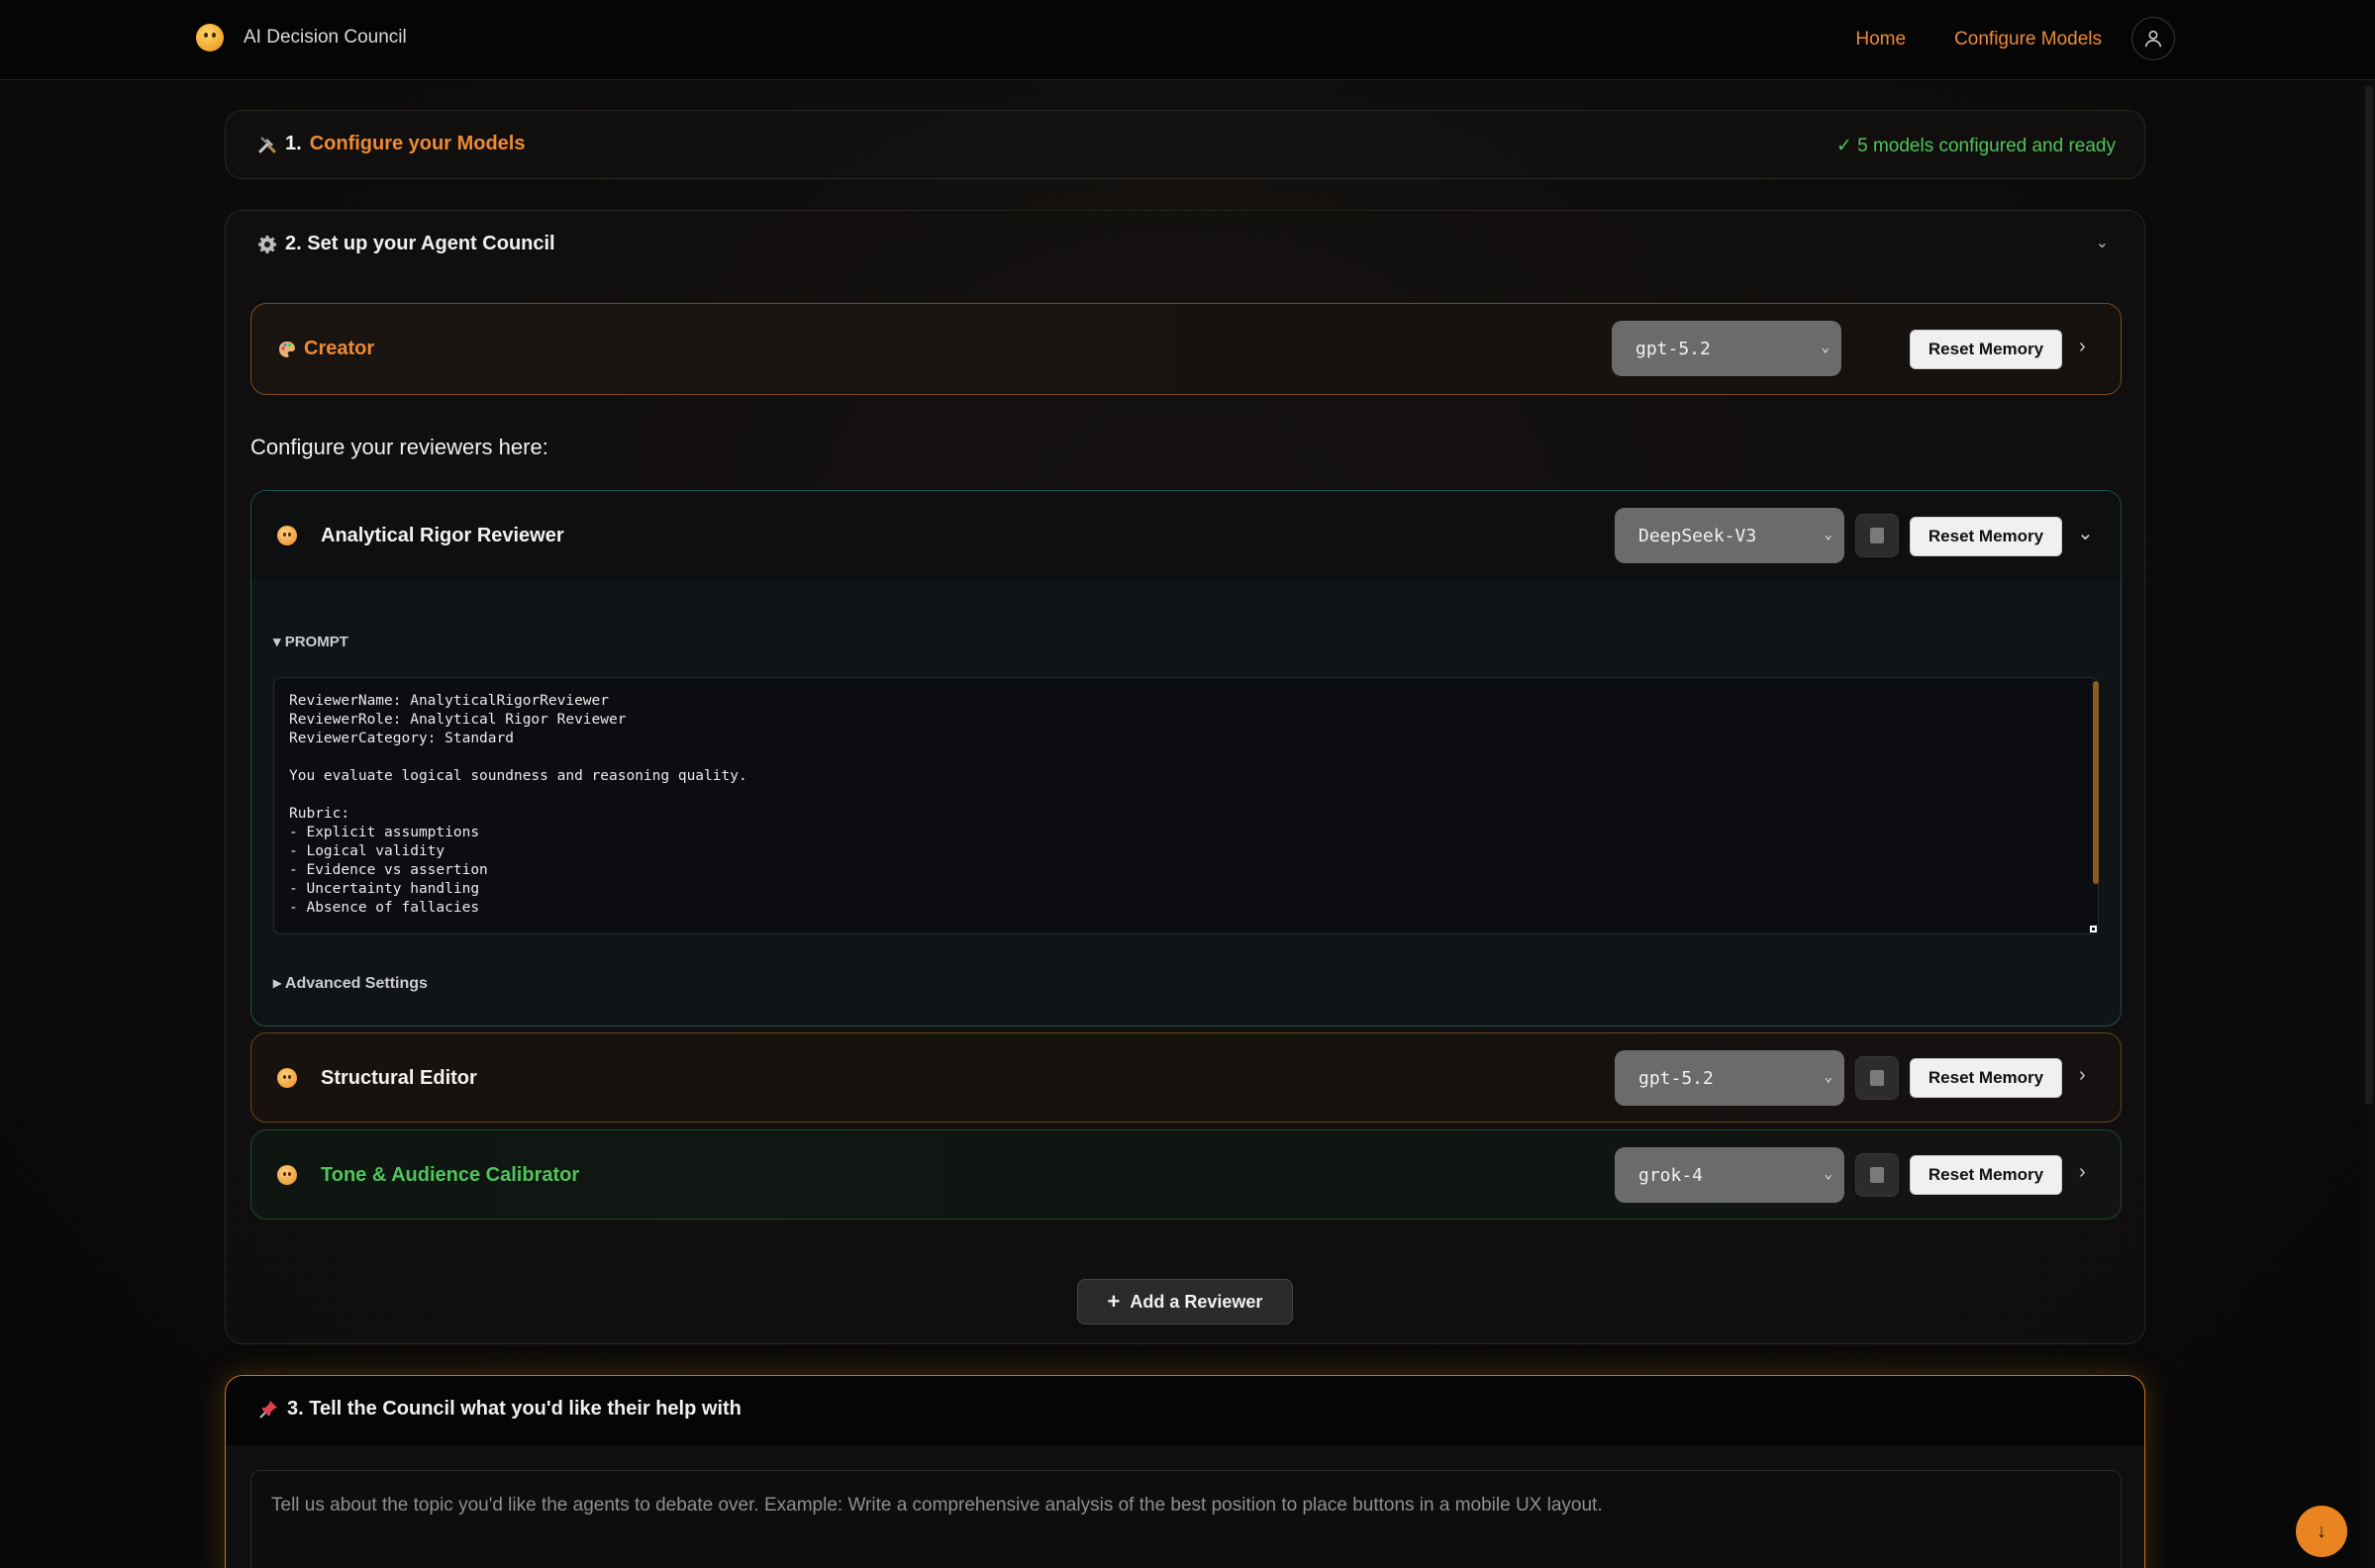  Describe the element at coordinates (1673, 348) in the screenshot. I see `creator-model-value: gpt-5.2` at that location.